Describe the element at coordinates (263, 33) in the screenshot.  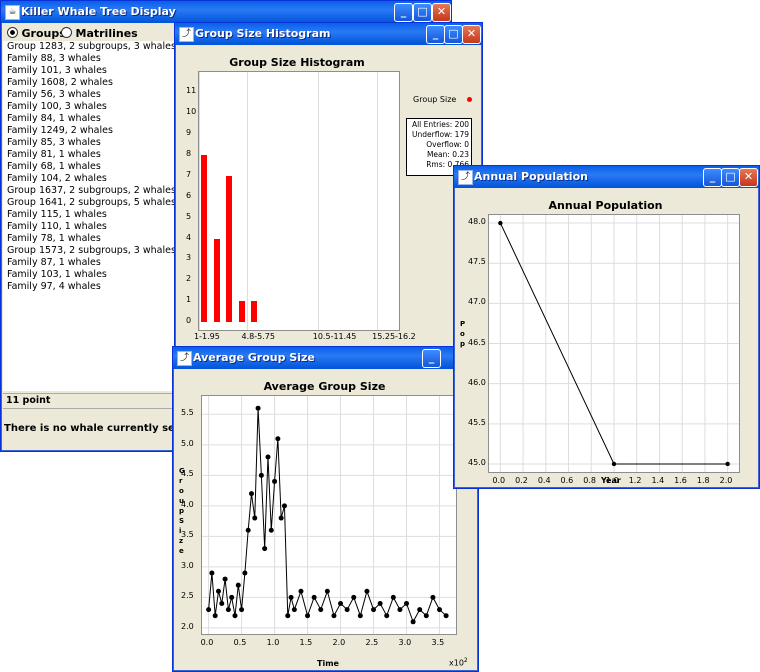
I see `histogram-window-title: Group Size Histogram` at that location.